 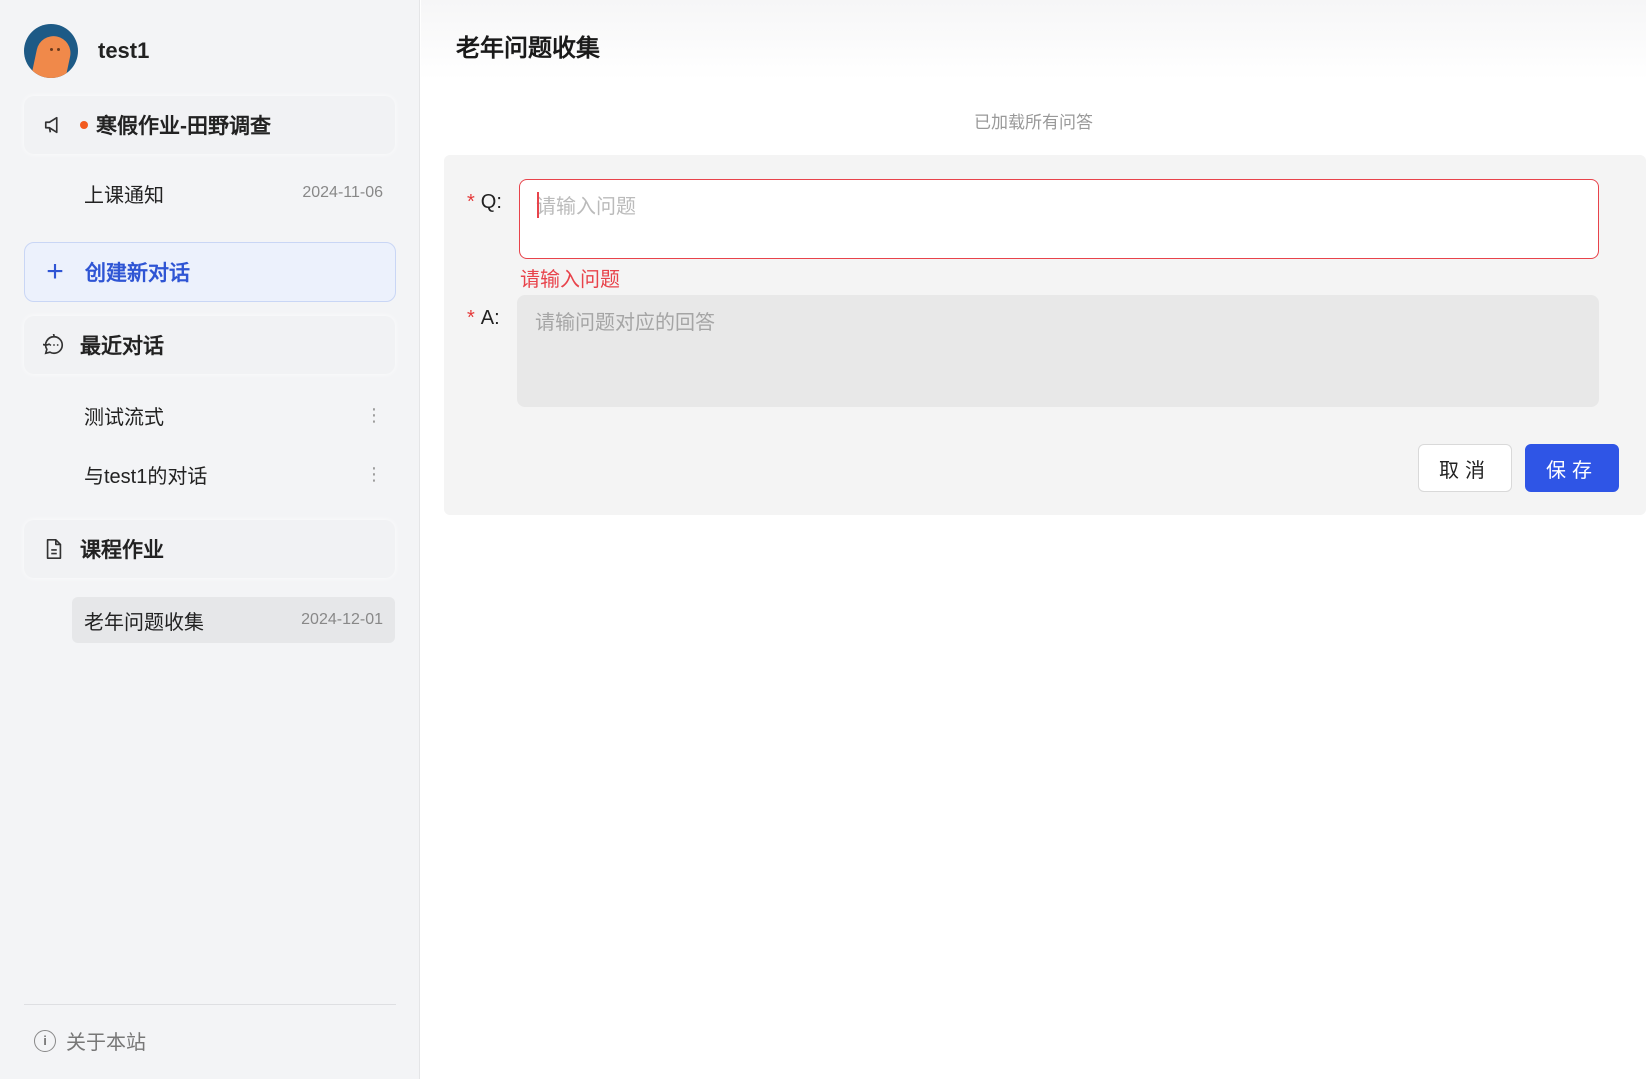 I want to click on question-placeholder: 请输入问题, so click(x=586, y=207).